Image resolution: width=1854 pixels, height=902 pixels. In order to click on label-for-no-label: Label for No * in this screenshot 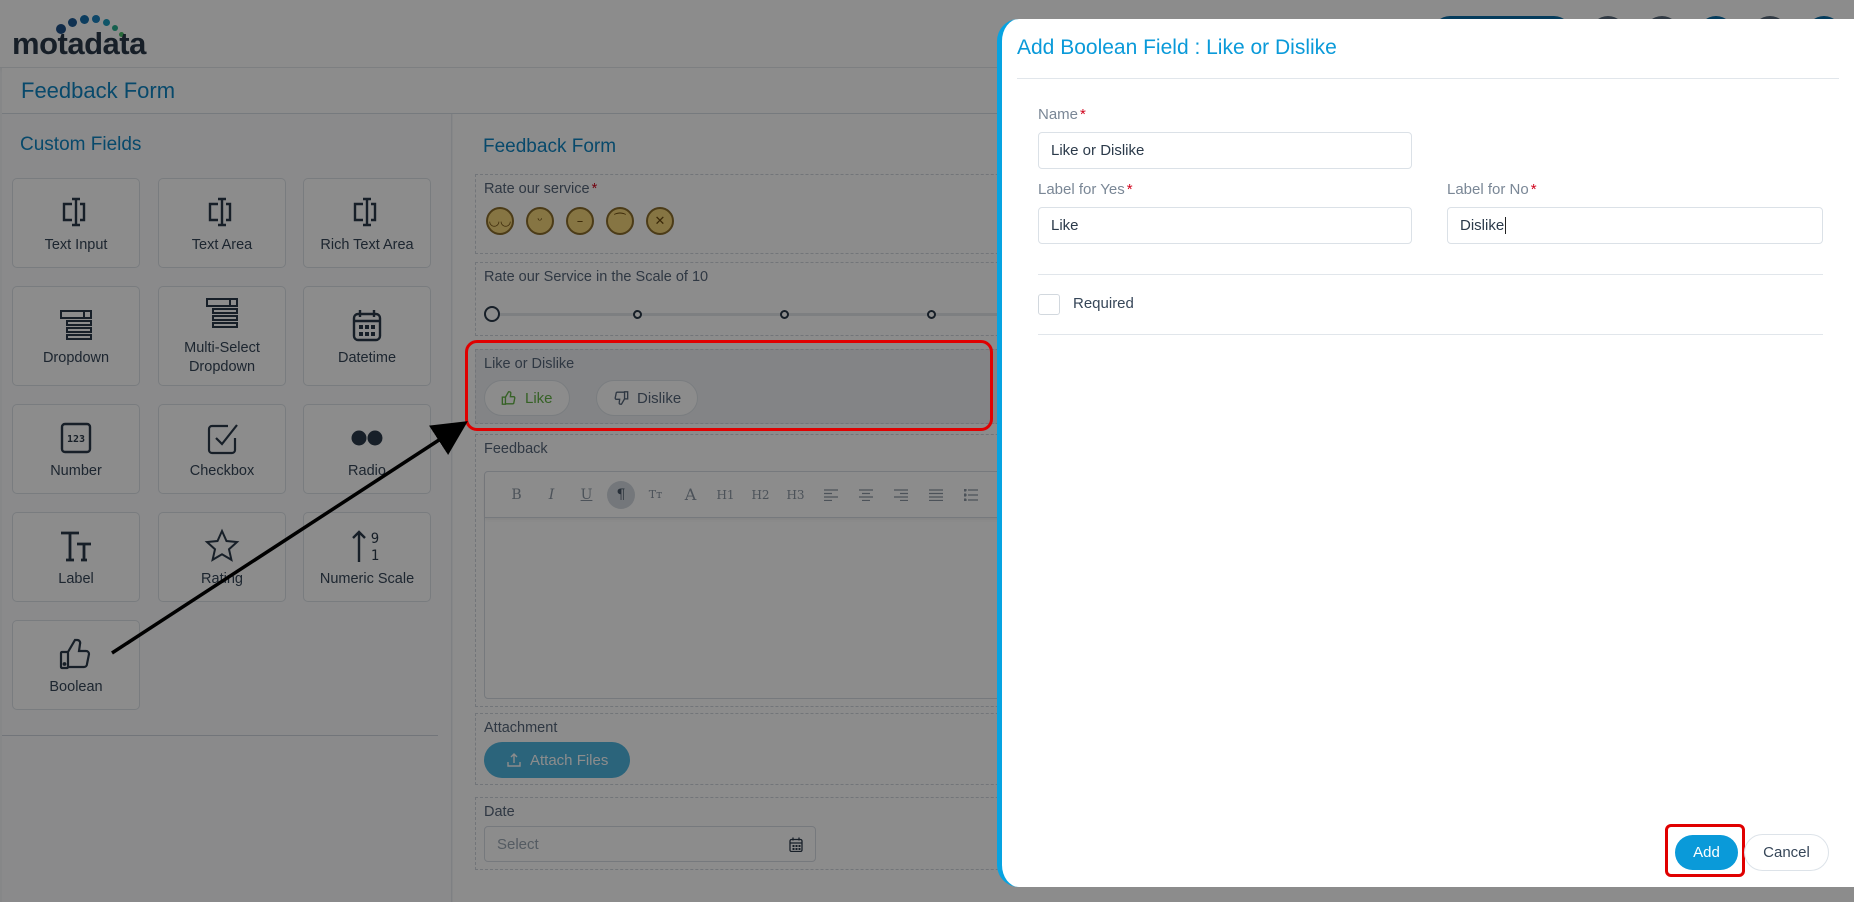, I will do `click(1492, 189)`.